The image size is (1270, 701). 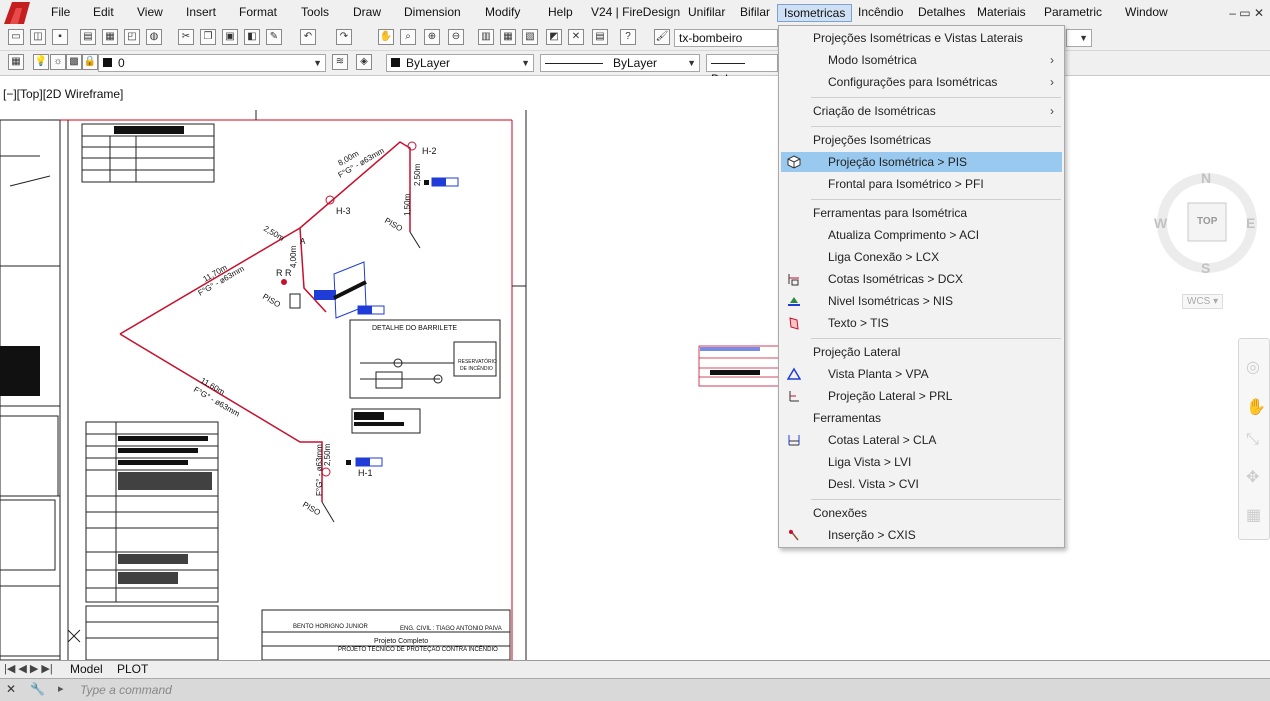 I want to click on properties-icon: ▥, so click(x=486, y=37).